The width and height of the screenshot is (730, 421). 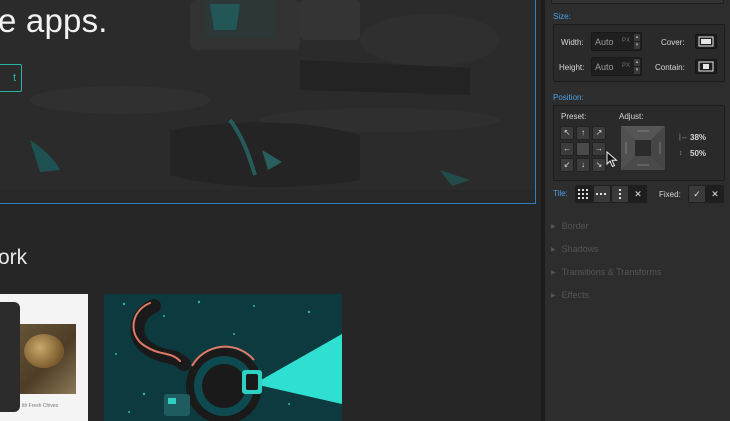 I want to click on tile-vertical-icon, so click(x=620, y=194).